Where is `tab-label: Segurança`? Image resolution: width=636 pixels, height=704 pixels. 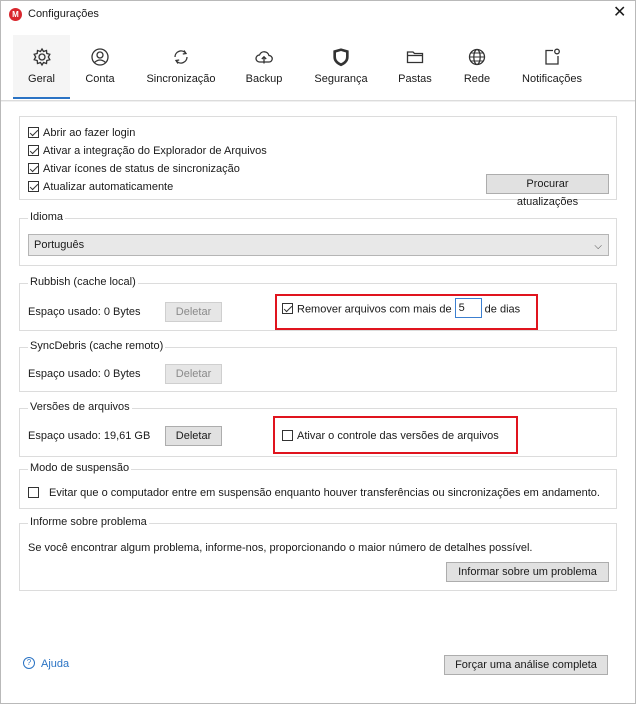
tab-label: Segurança is located at coordinates (341, 79).